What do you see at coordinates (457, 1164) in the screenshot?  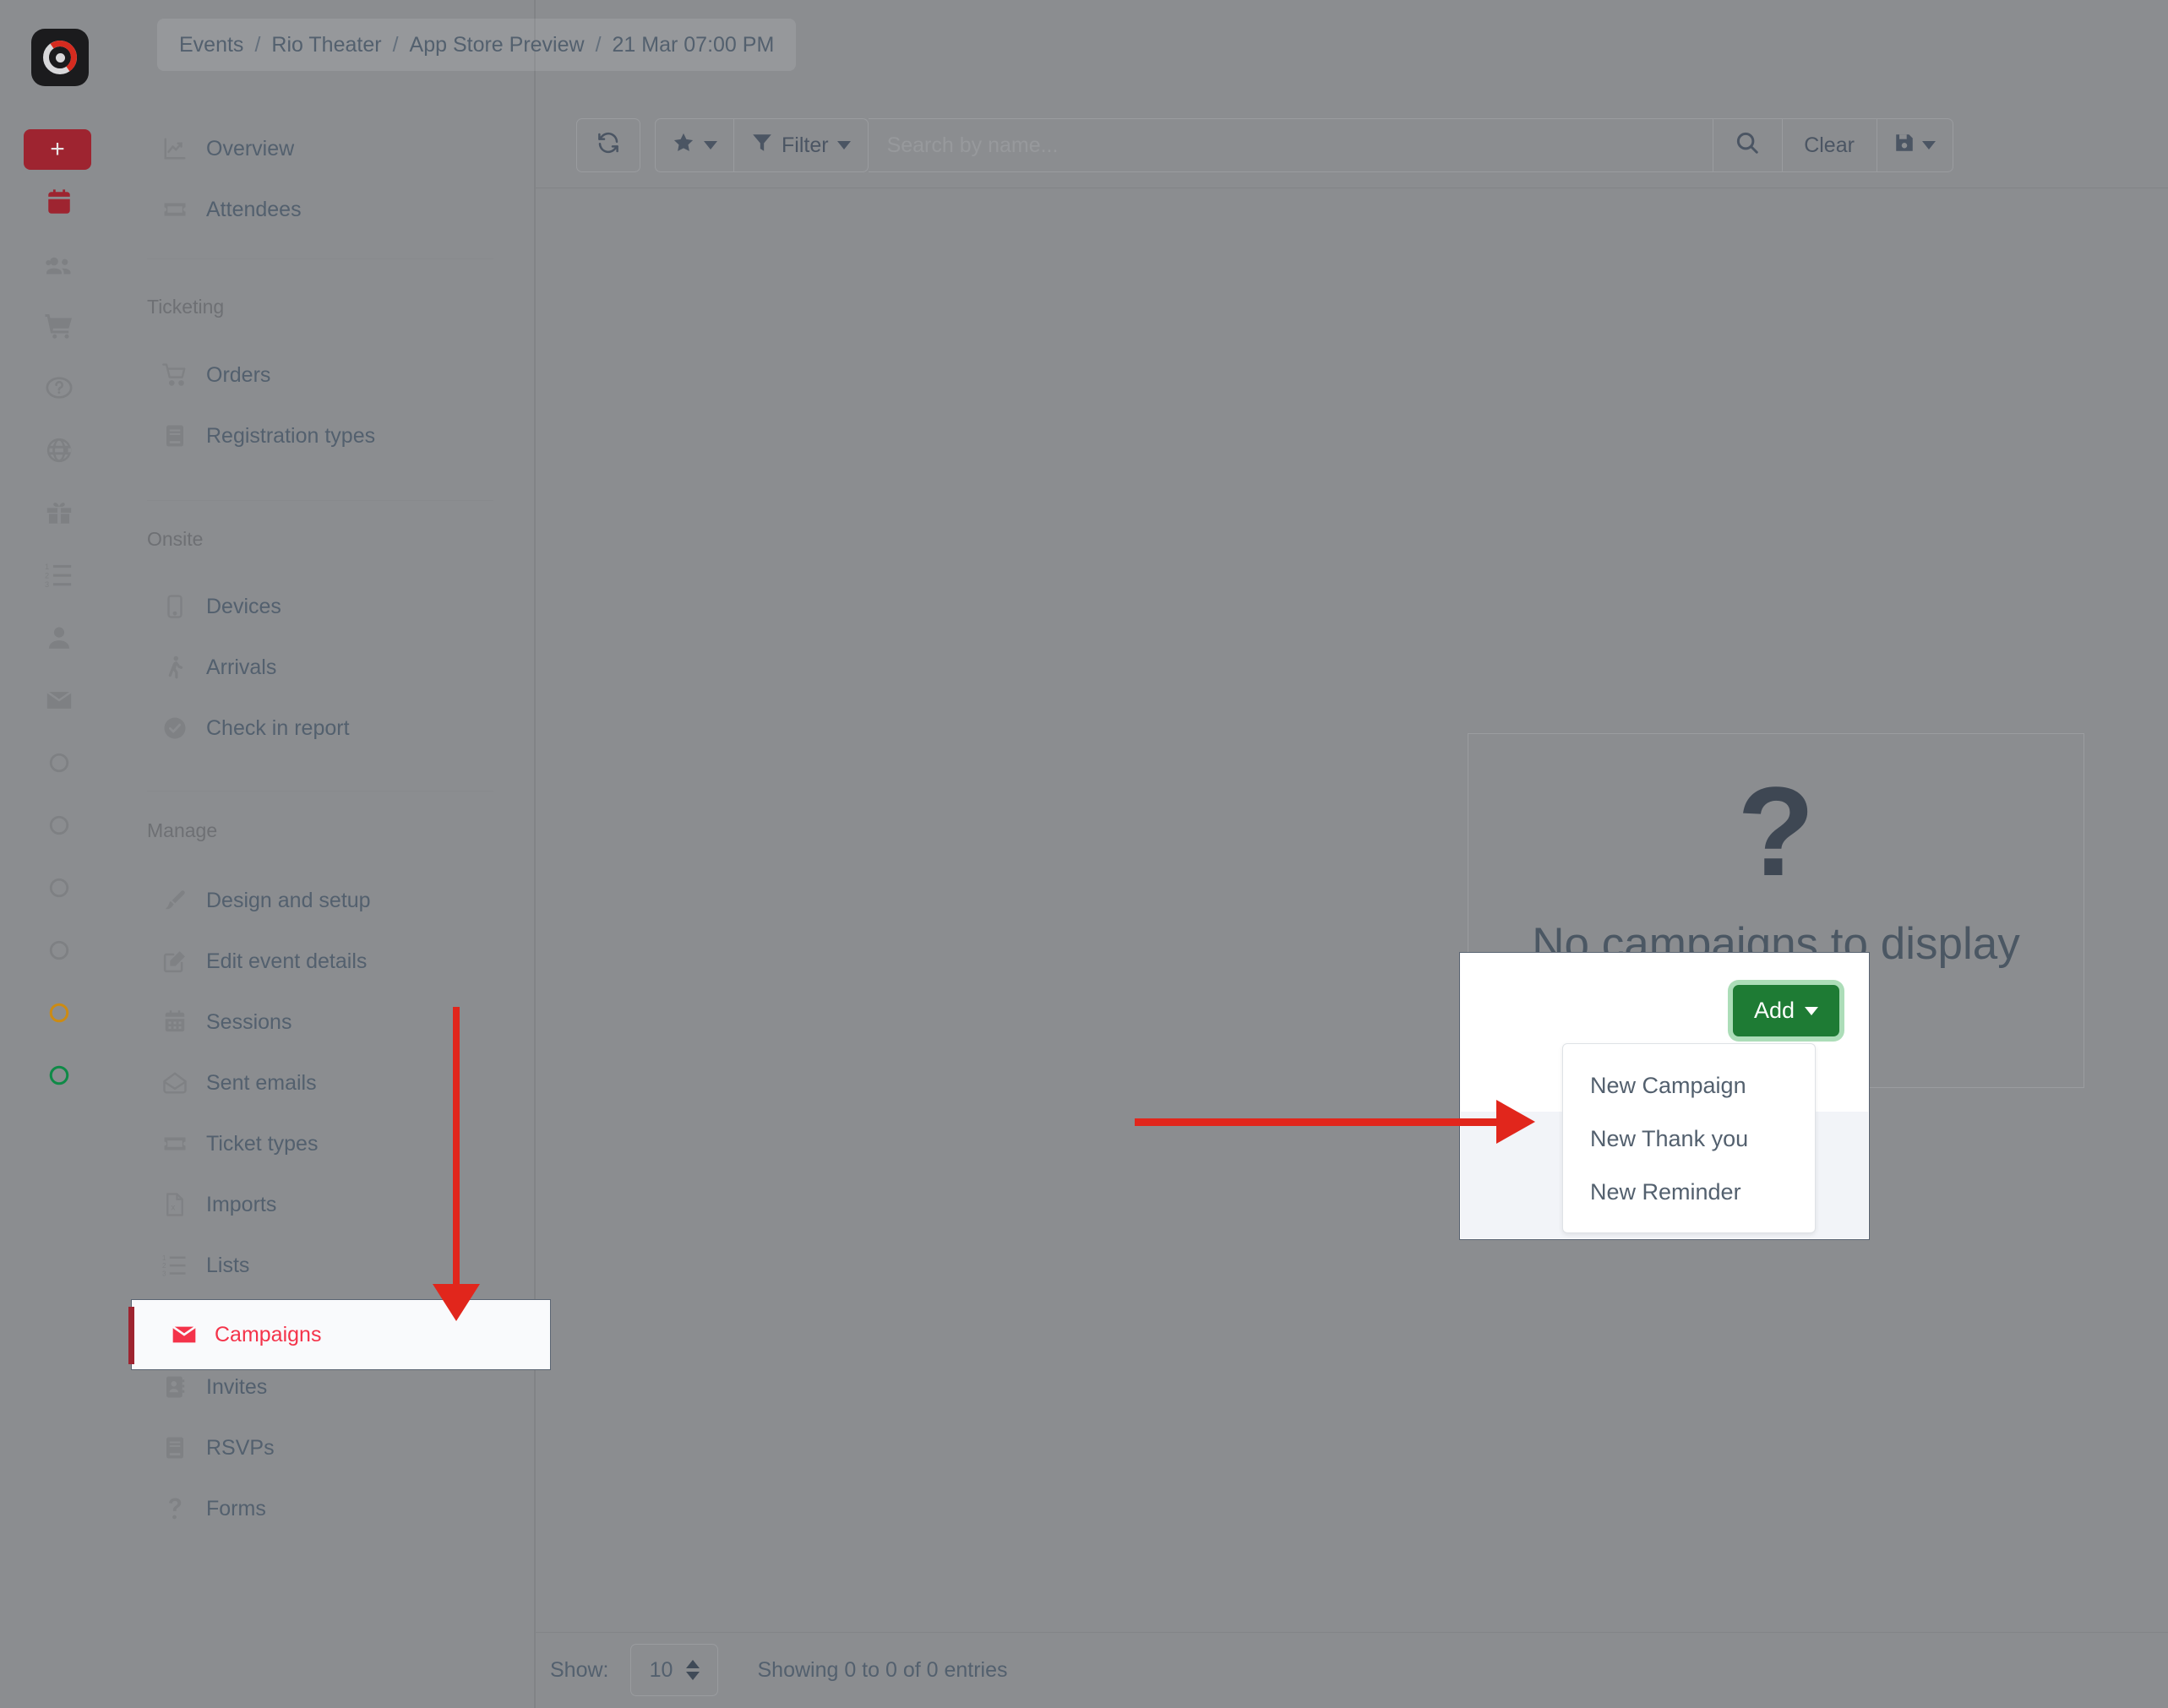 I see `annotation-arrow-down` at bounding box center [457, 1164].